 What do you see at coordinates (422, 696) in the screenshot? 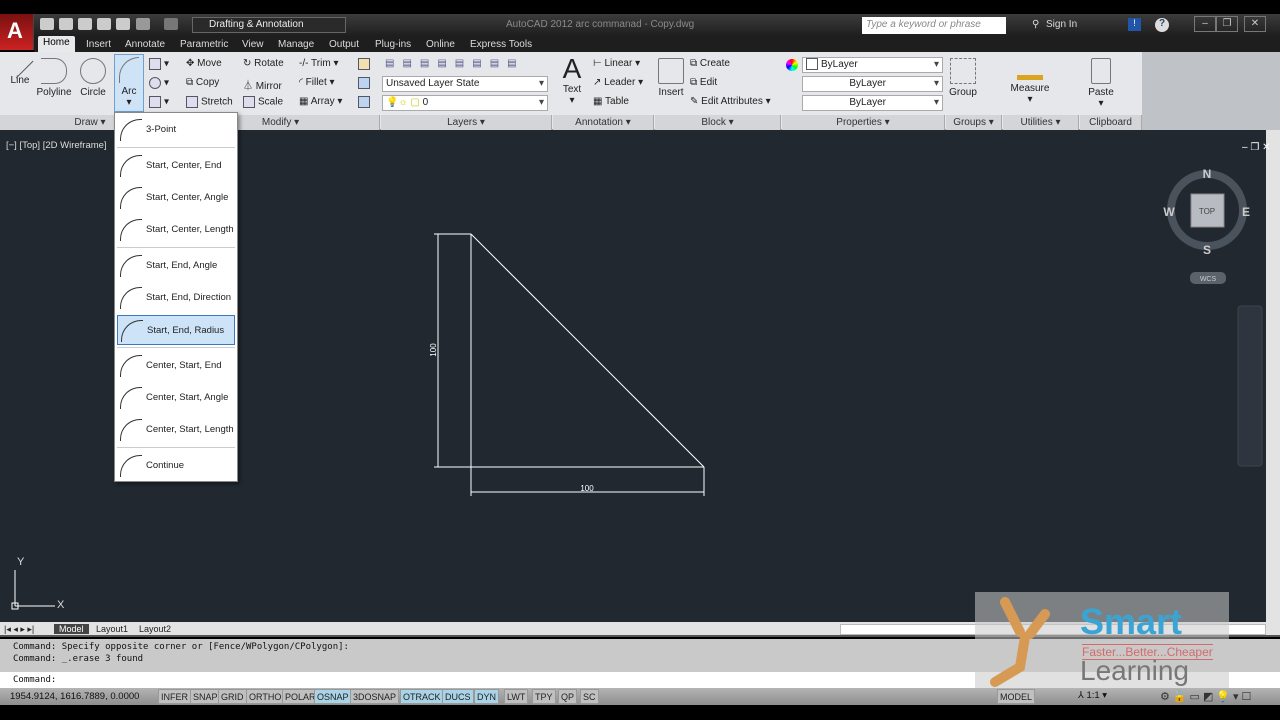
I see `status-toggle-otrack: OTRACK` at bounding box center [422, 696].